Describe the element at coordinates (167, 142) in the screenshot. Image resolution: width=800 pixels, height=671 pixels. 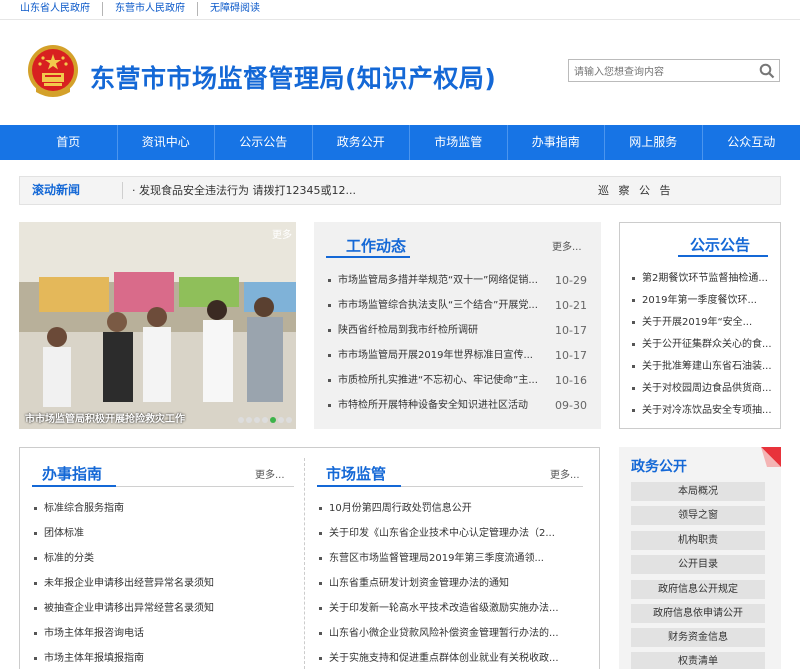
I see `nav-news-center: 资讯中心` at that location.